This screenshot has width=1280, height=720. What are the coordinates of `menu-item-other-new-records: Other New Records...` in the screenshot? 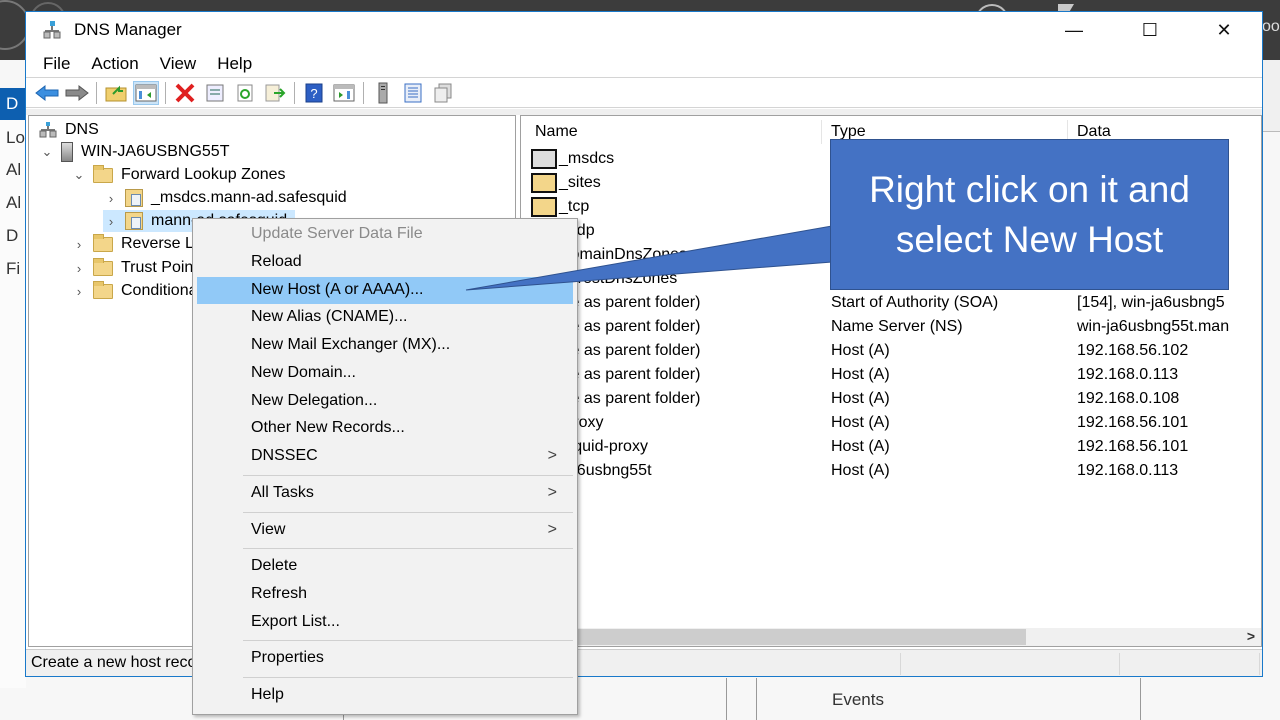 It's located at (385, 428).